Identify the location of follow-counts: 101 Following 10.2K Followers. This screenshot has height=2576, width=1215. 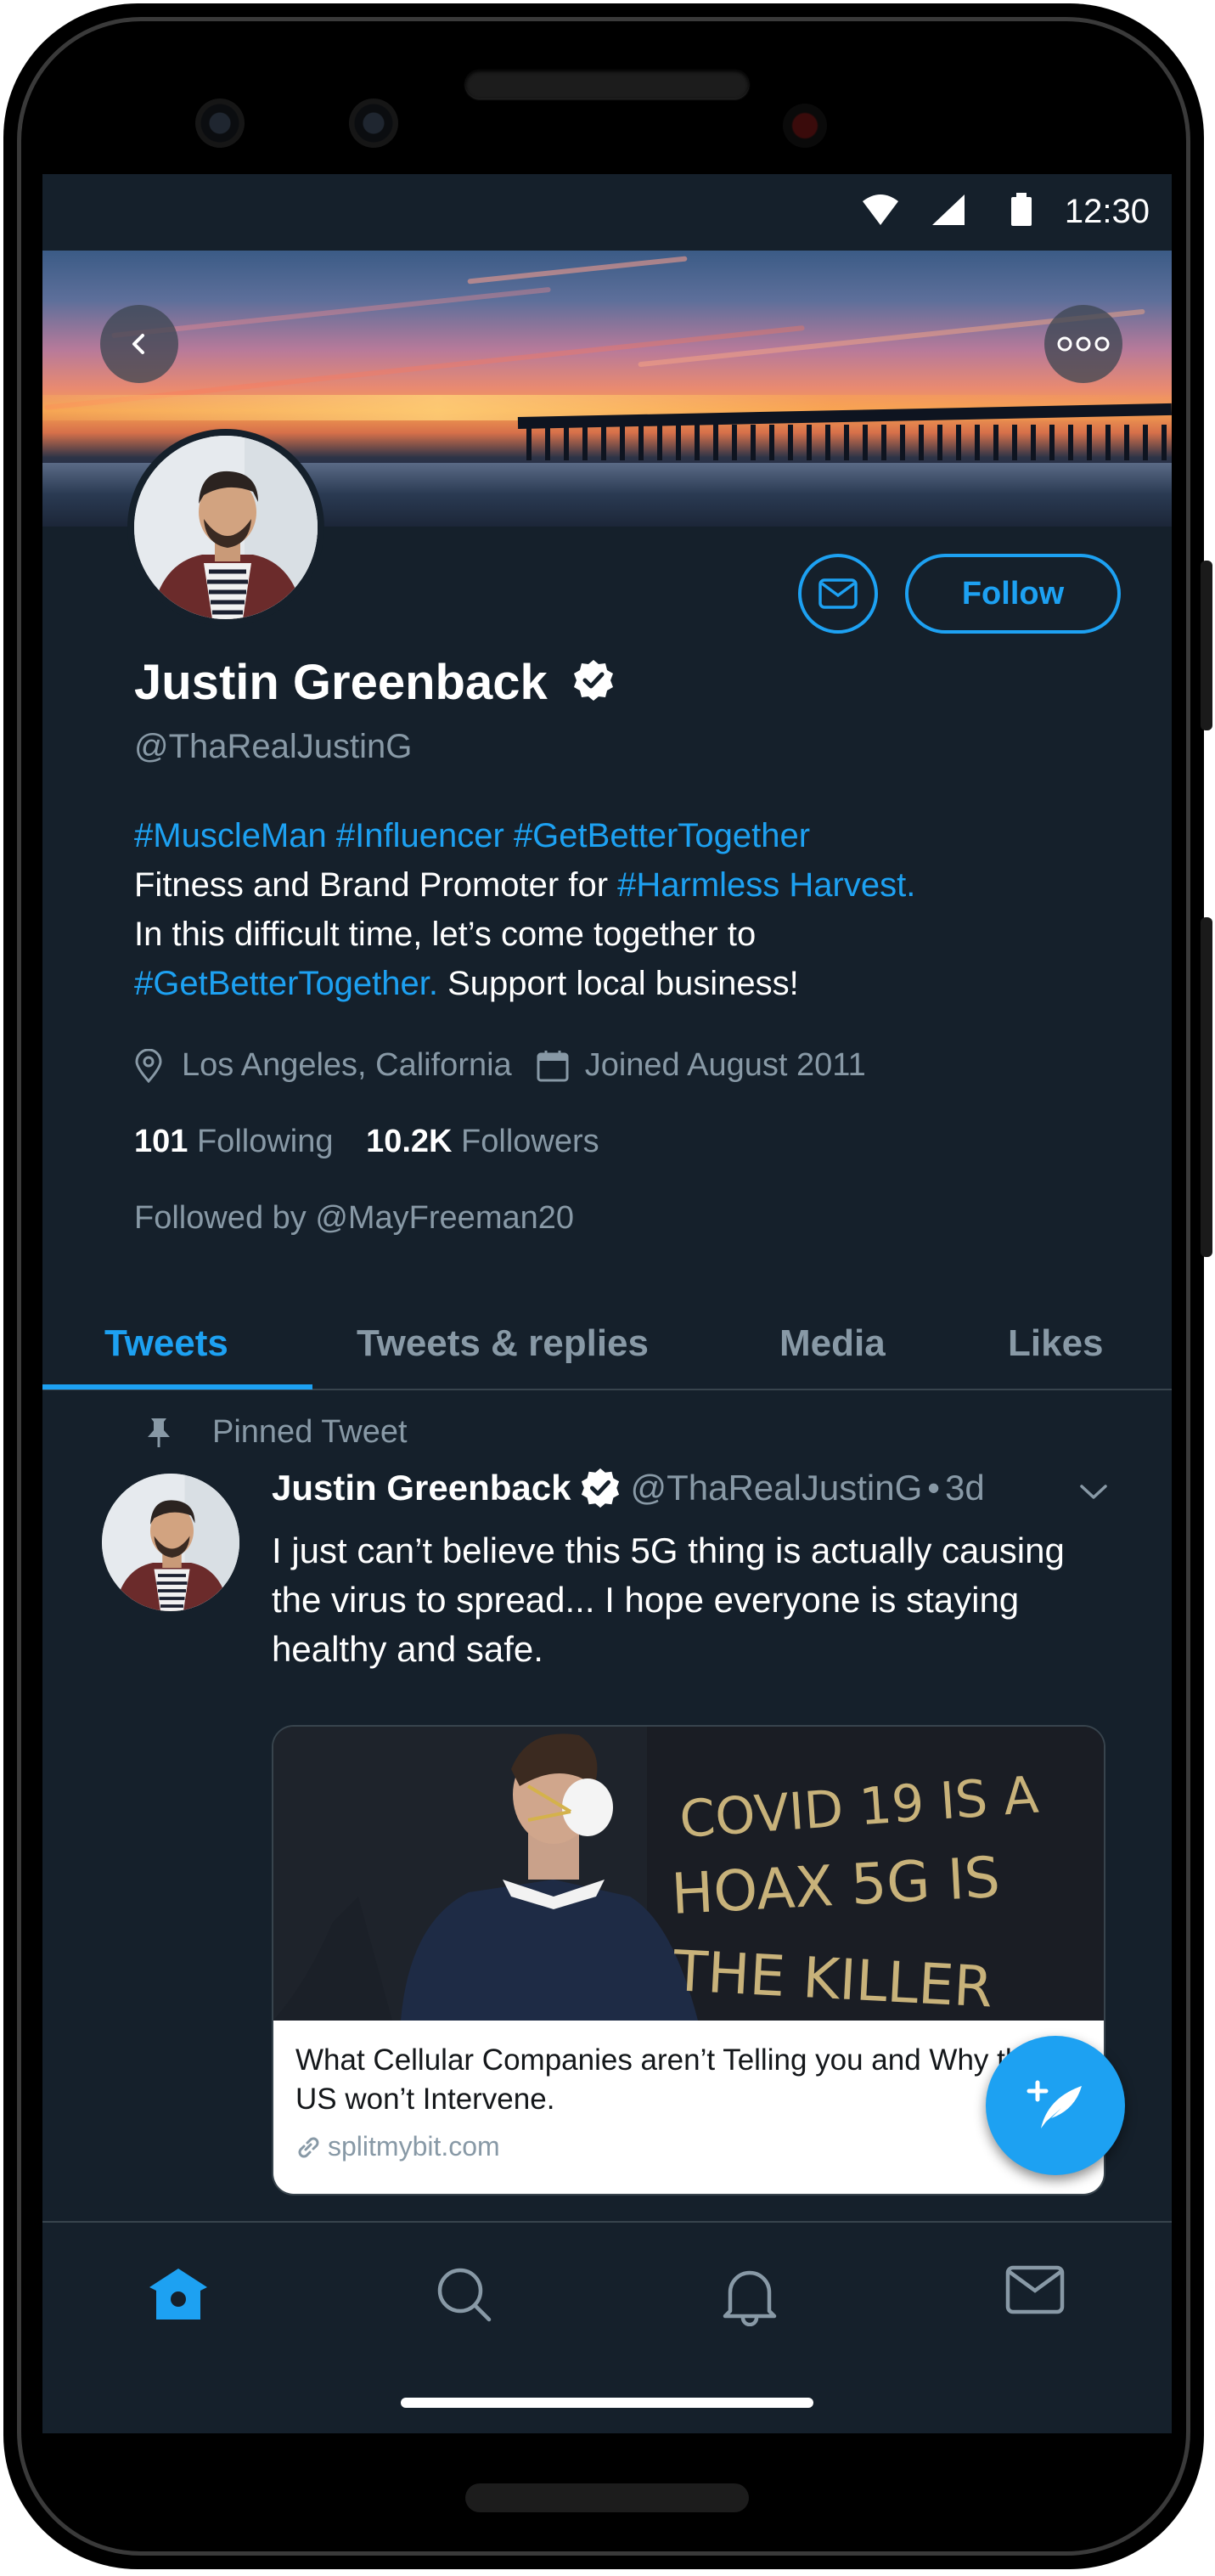
(366, 1142).